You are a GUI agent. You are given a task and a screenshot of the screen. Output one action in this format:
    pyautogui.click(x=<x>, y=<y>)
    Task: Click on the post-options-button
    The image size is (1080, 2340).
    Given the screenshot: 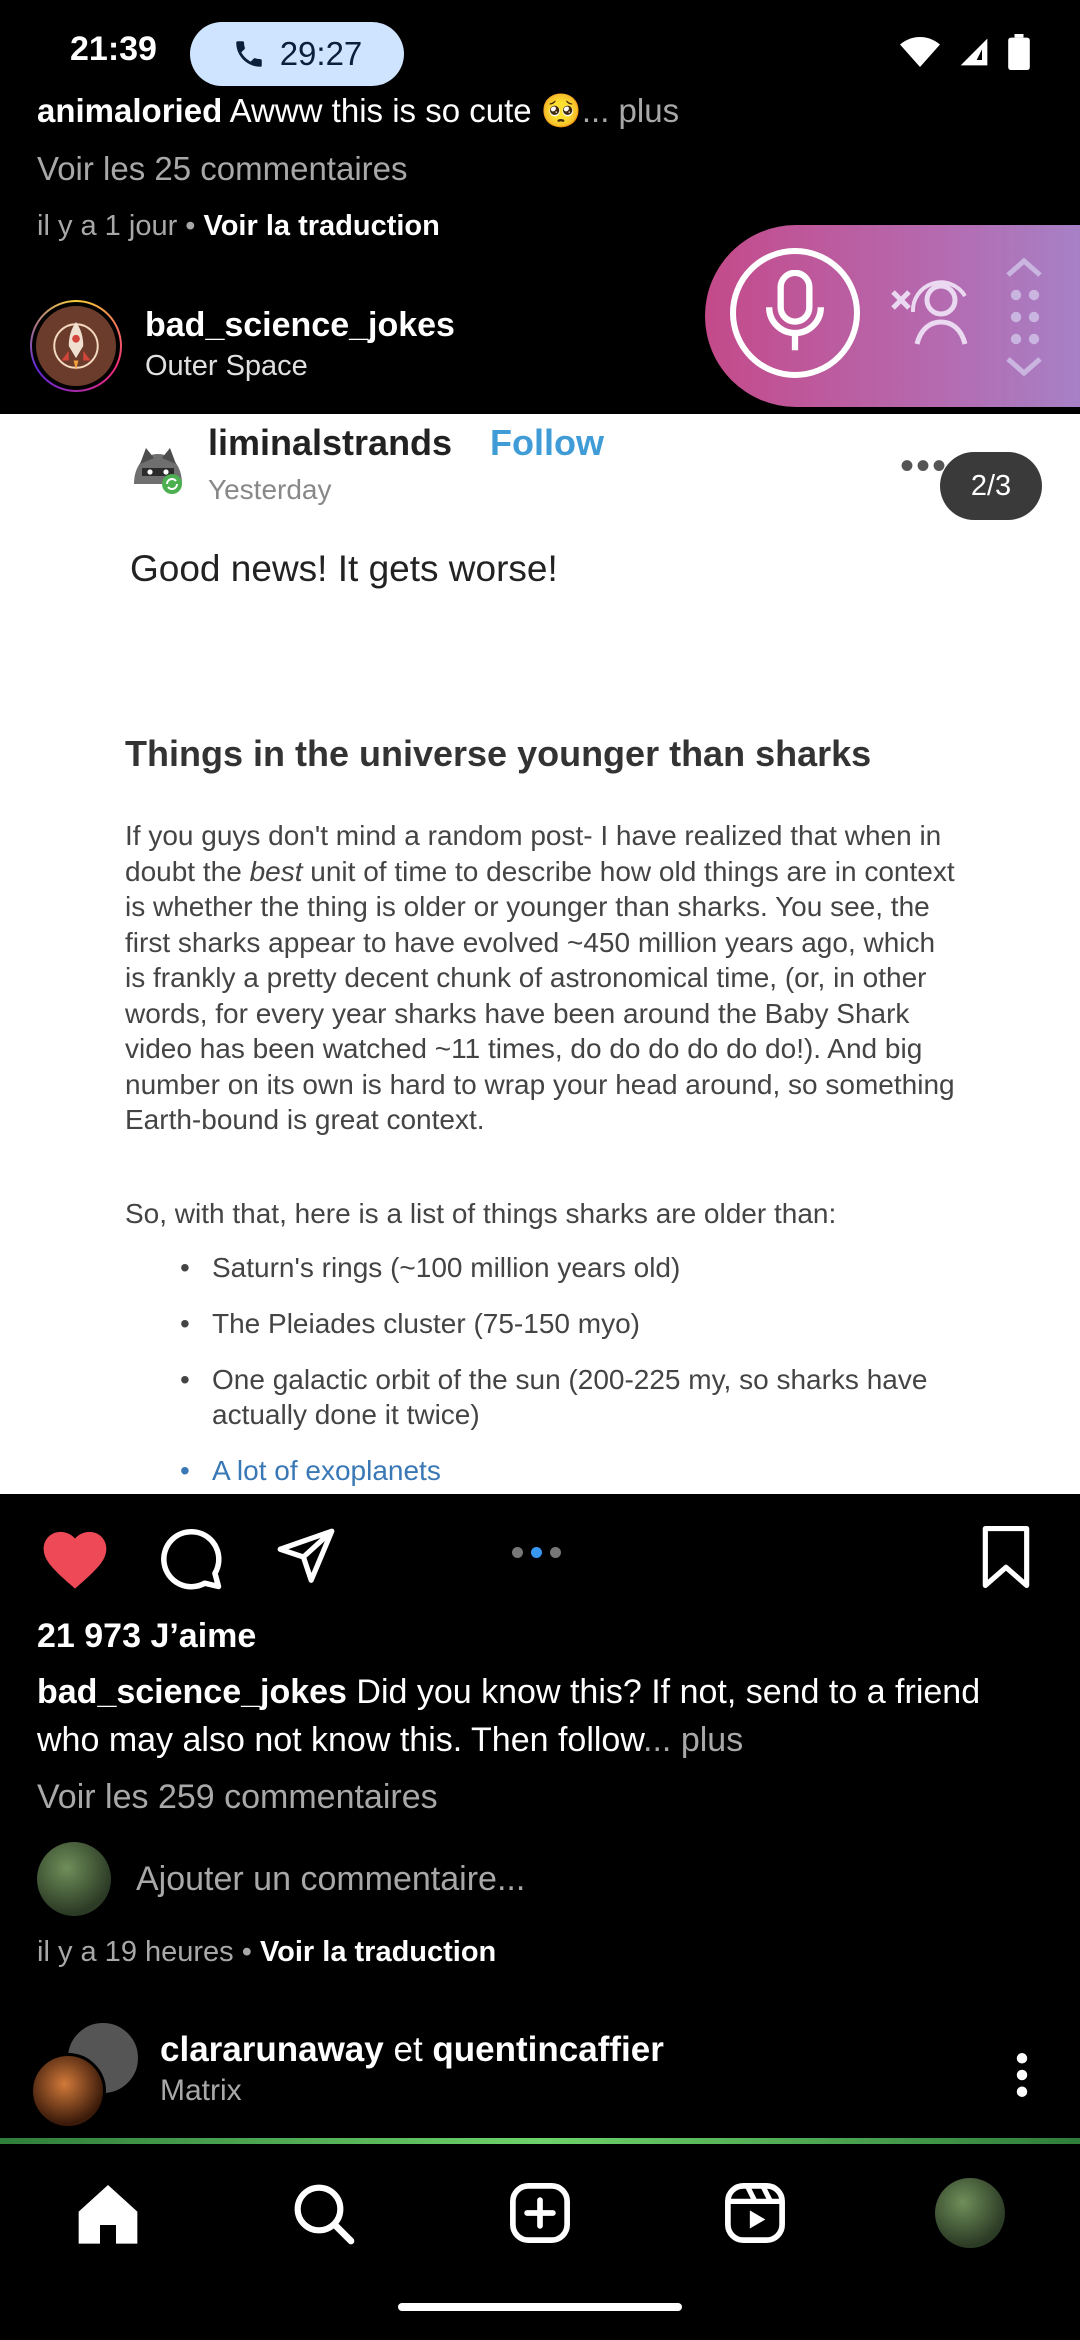 What is the action you would take?
    pyautogui.click(x=1022, y=2077)
    